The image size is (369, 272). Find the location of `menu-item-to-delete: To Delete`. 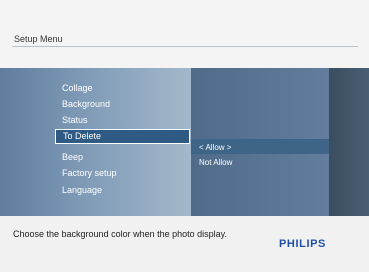

menu-item-to-delete: To Delete is located at coordinates (122, 136).